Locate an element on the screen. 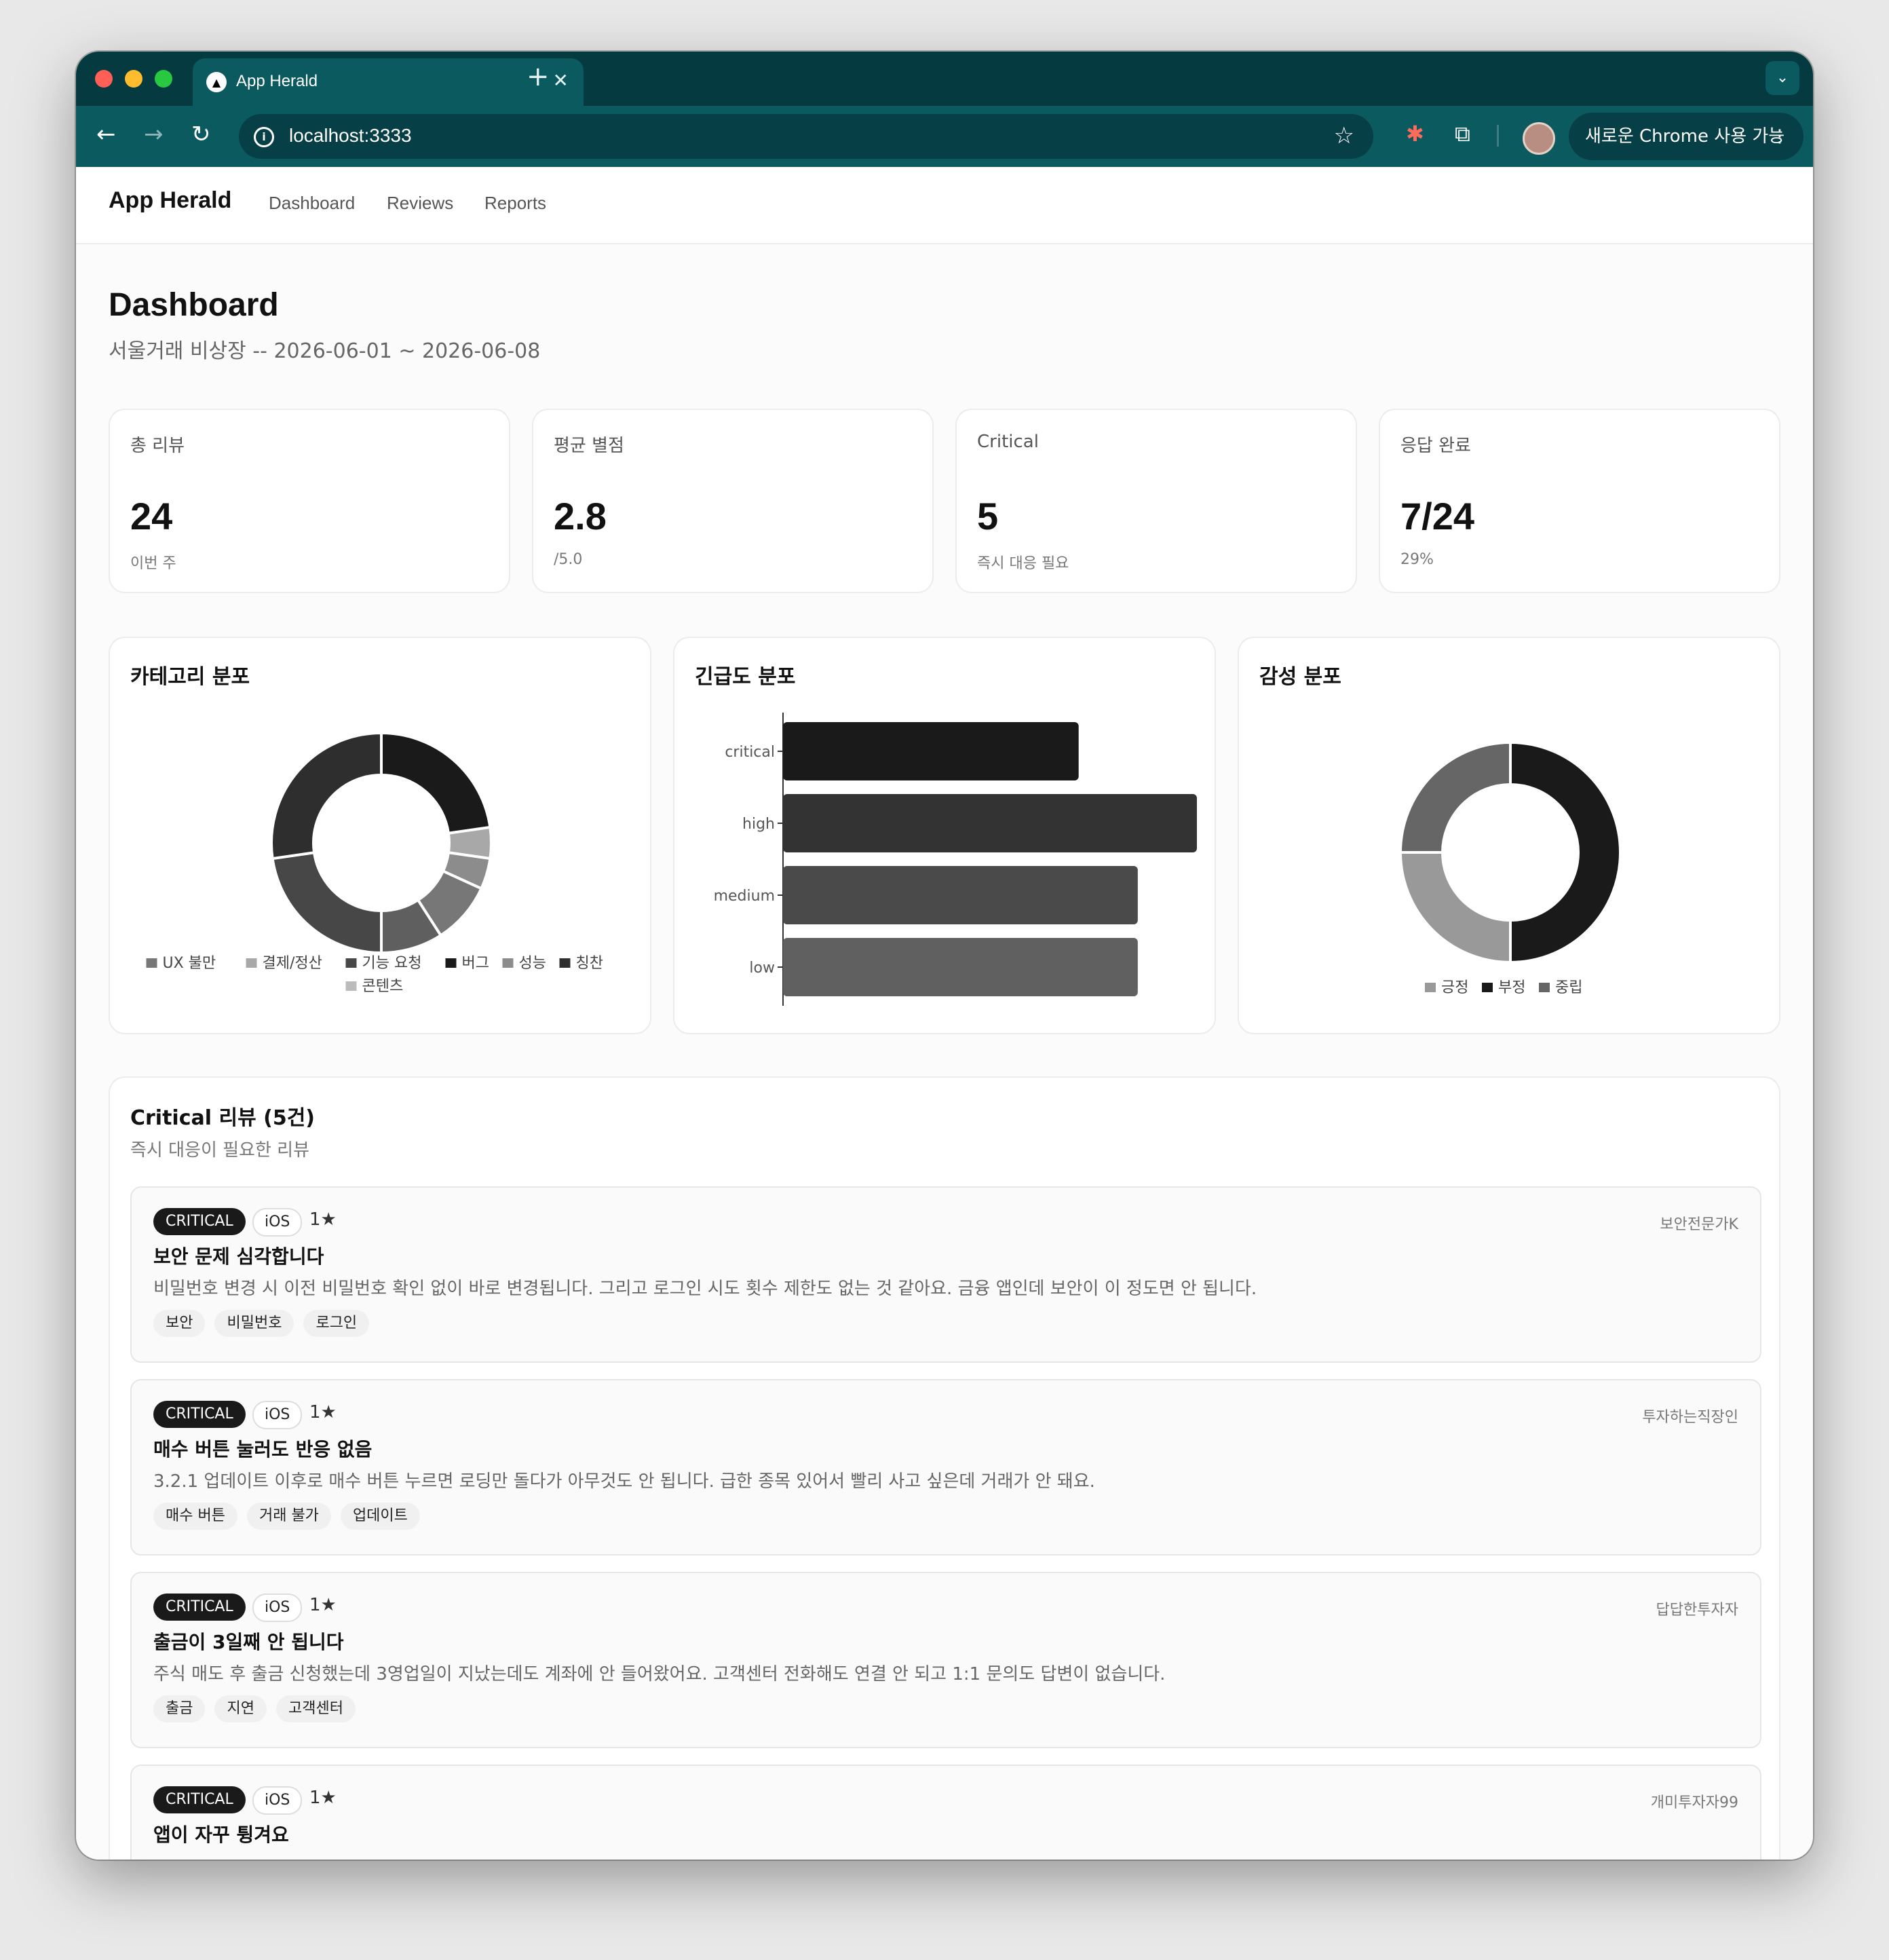 The width and height of the screenshot is (1889, 1960). legend-label: 중립 is located at coordinates (1568, 987).